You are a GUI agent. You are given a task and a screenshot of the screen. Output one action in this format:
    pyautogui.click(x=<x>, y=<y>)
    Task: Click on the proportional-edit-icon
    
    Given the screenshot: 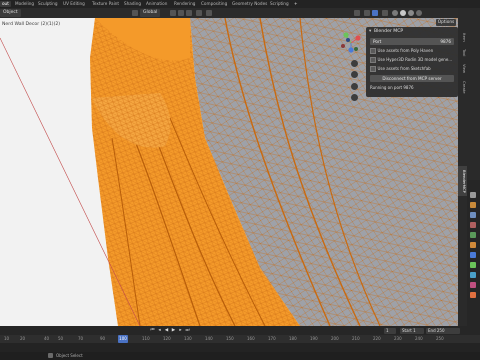 What is the action you would take?
    pyautogui.click(x=199, y=13)
    